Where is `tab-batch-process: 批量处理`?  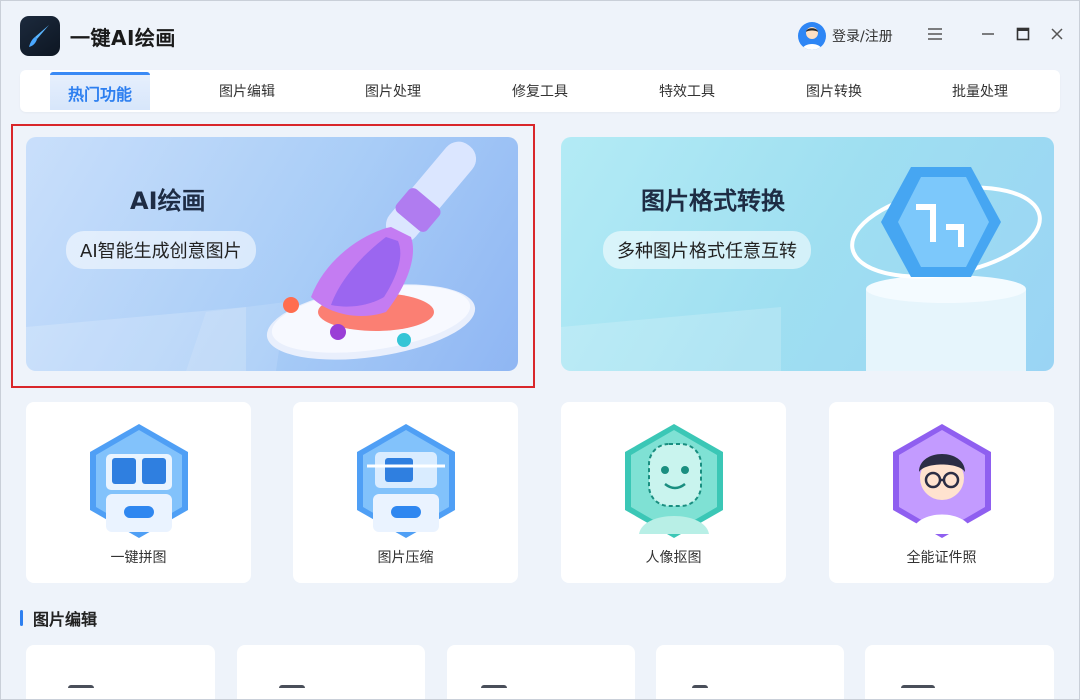
tab-batch-process: 批量处理 is located at coordinates (980, 91).